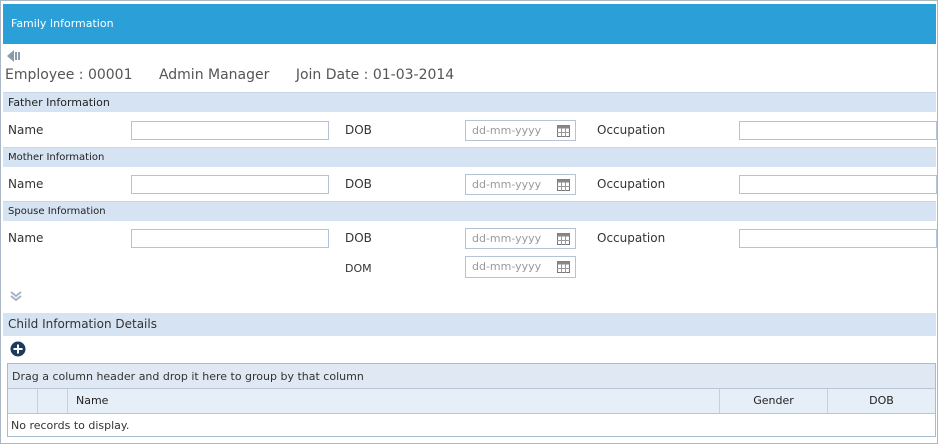 The width and height of the screenshot is (938, 444). Describe the element at coordinates (375, 75) in the screenshot. I see `join-date: Join Date : 01-03-2014` at that location.